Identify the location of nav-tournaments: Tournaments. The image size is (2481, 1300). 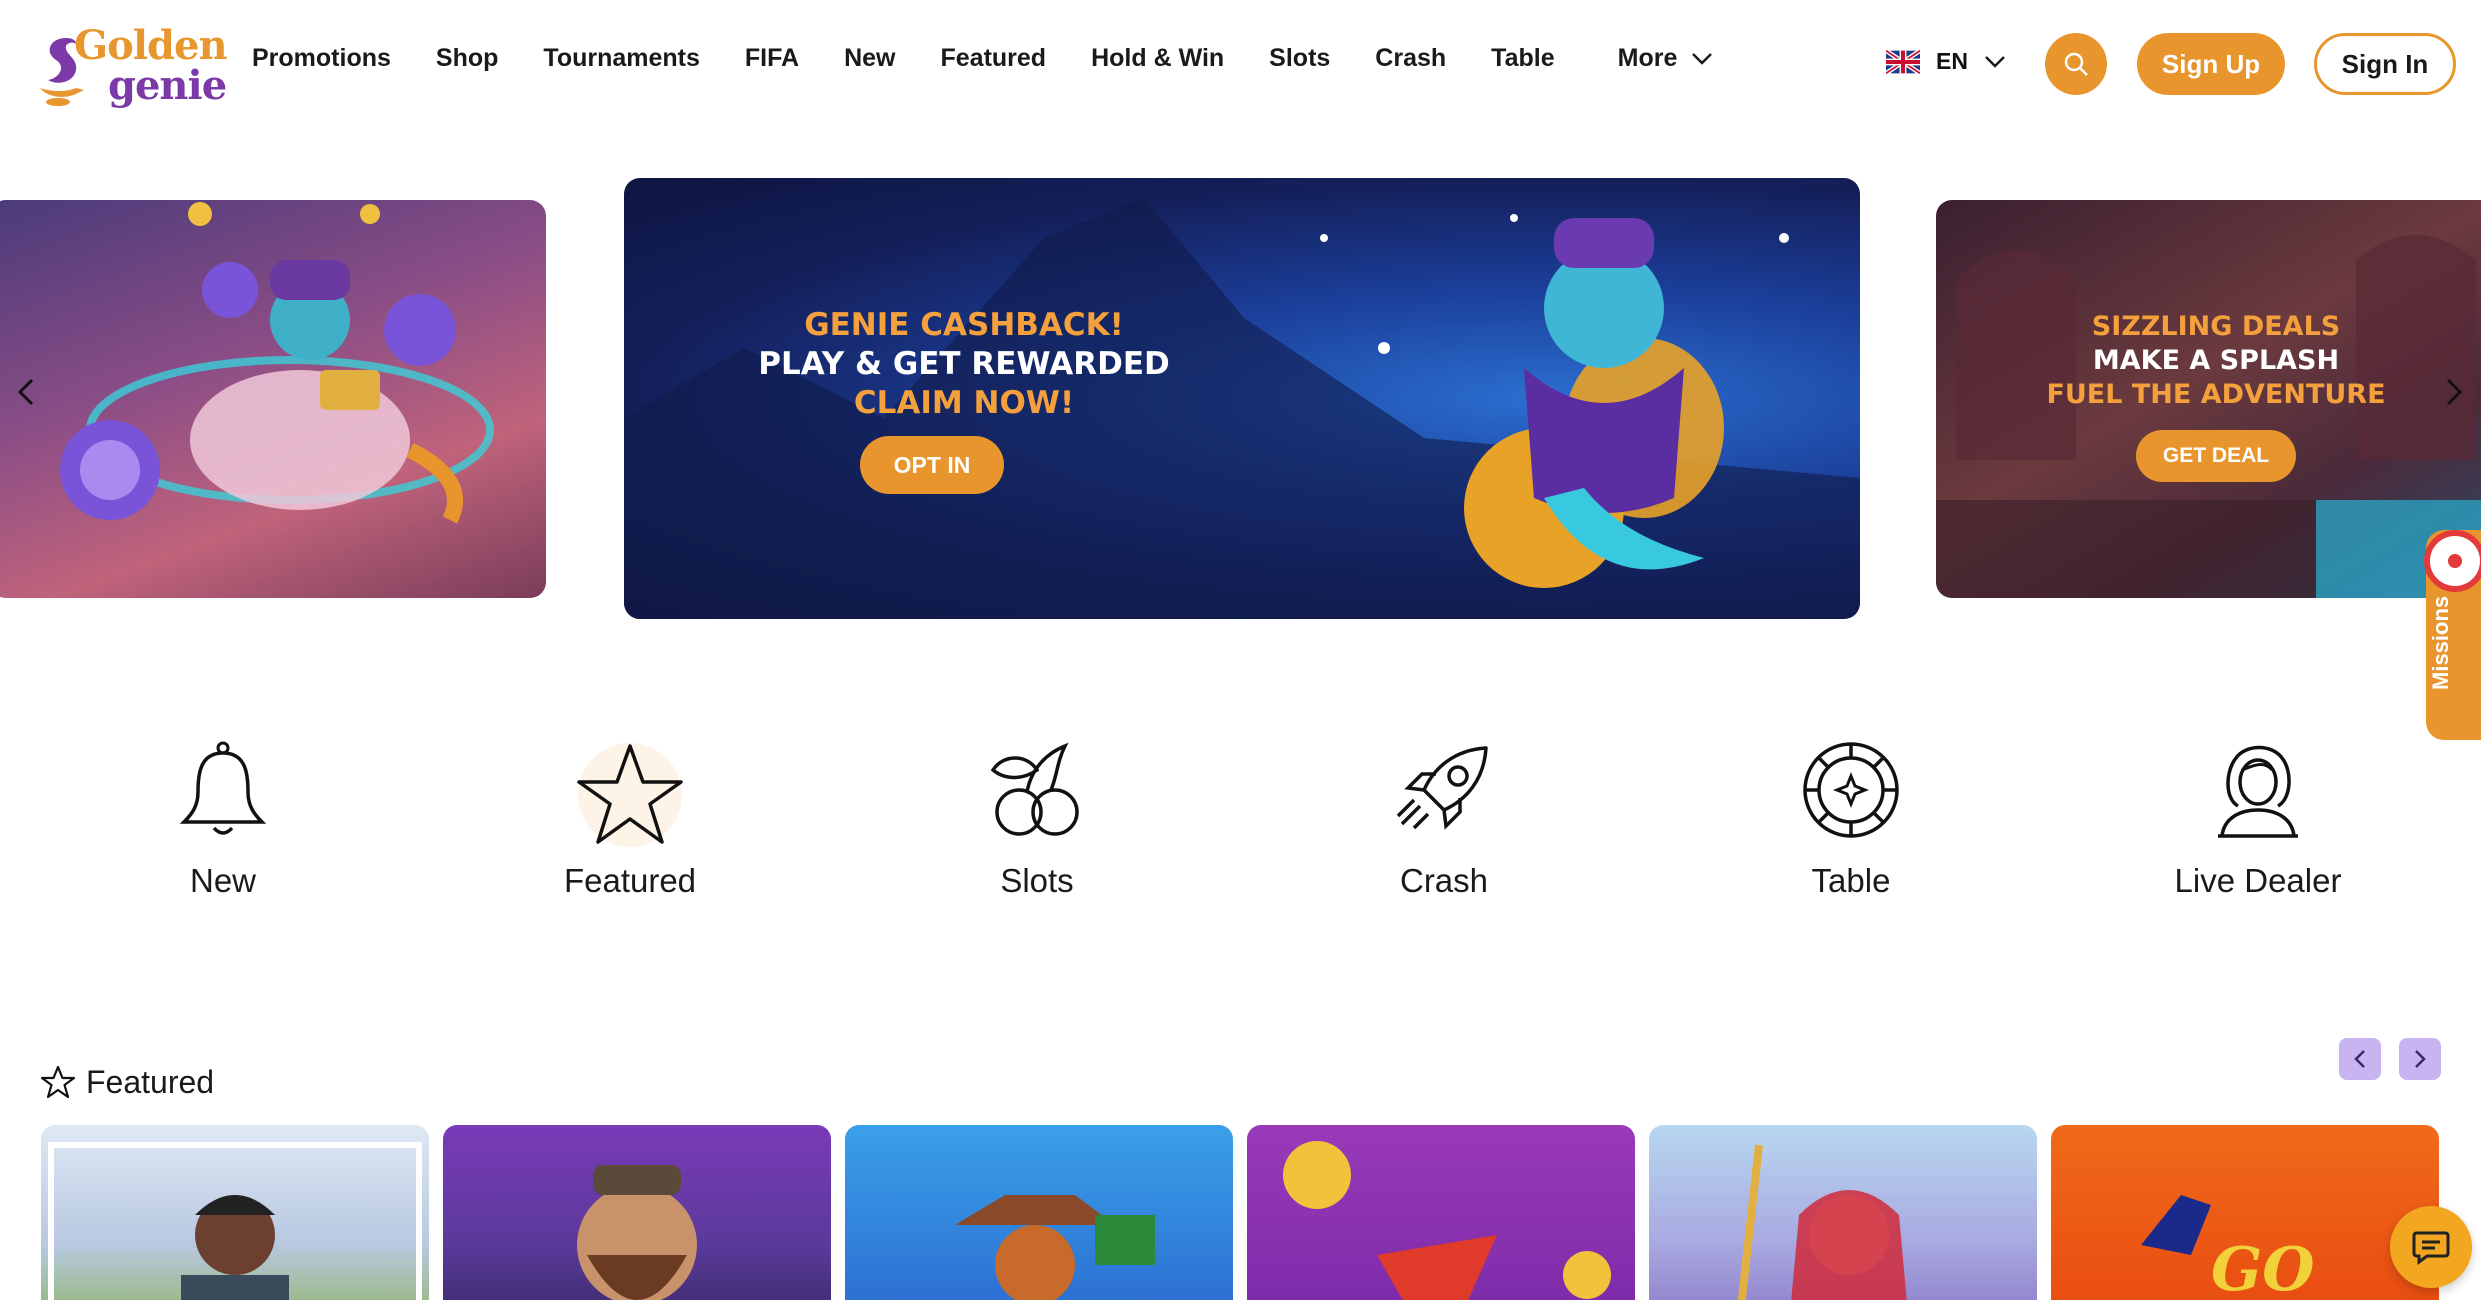
(621, 58).